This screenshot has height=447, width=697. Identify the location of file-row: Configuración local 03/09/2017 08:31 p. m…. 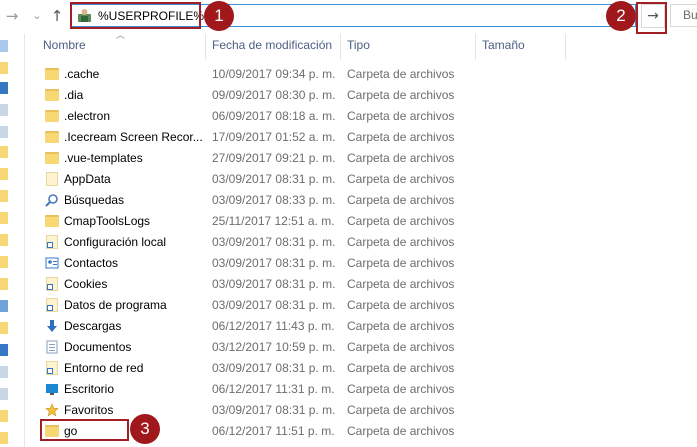
(368, 242).